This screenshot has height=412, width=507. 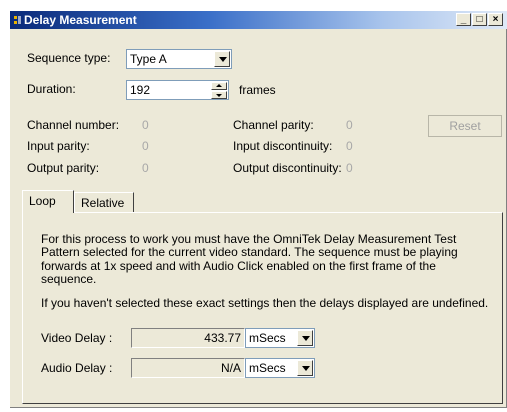 I want to click on audio-delay-unit: mSecs, so click(x=267, y=368).